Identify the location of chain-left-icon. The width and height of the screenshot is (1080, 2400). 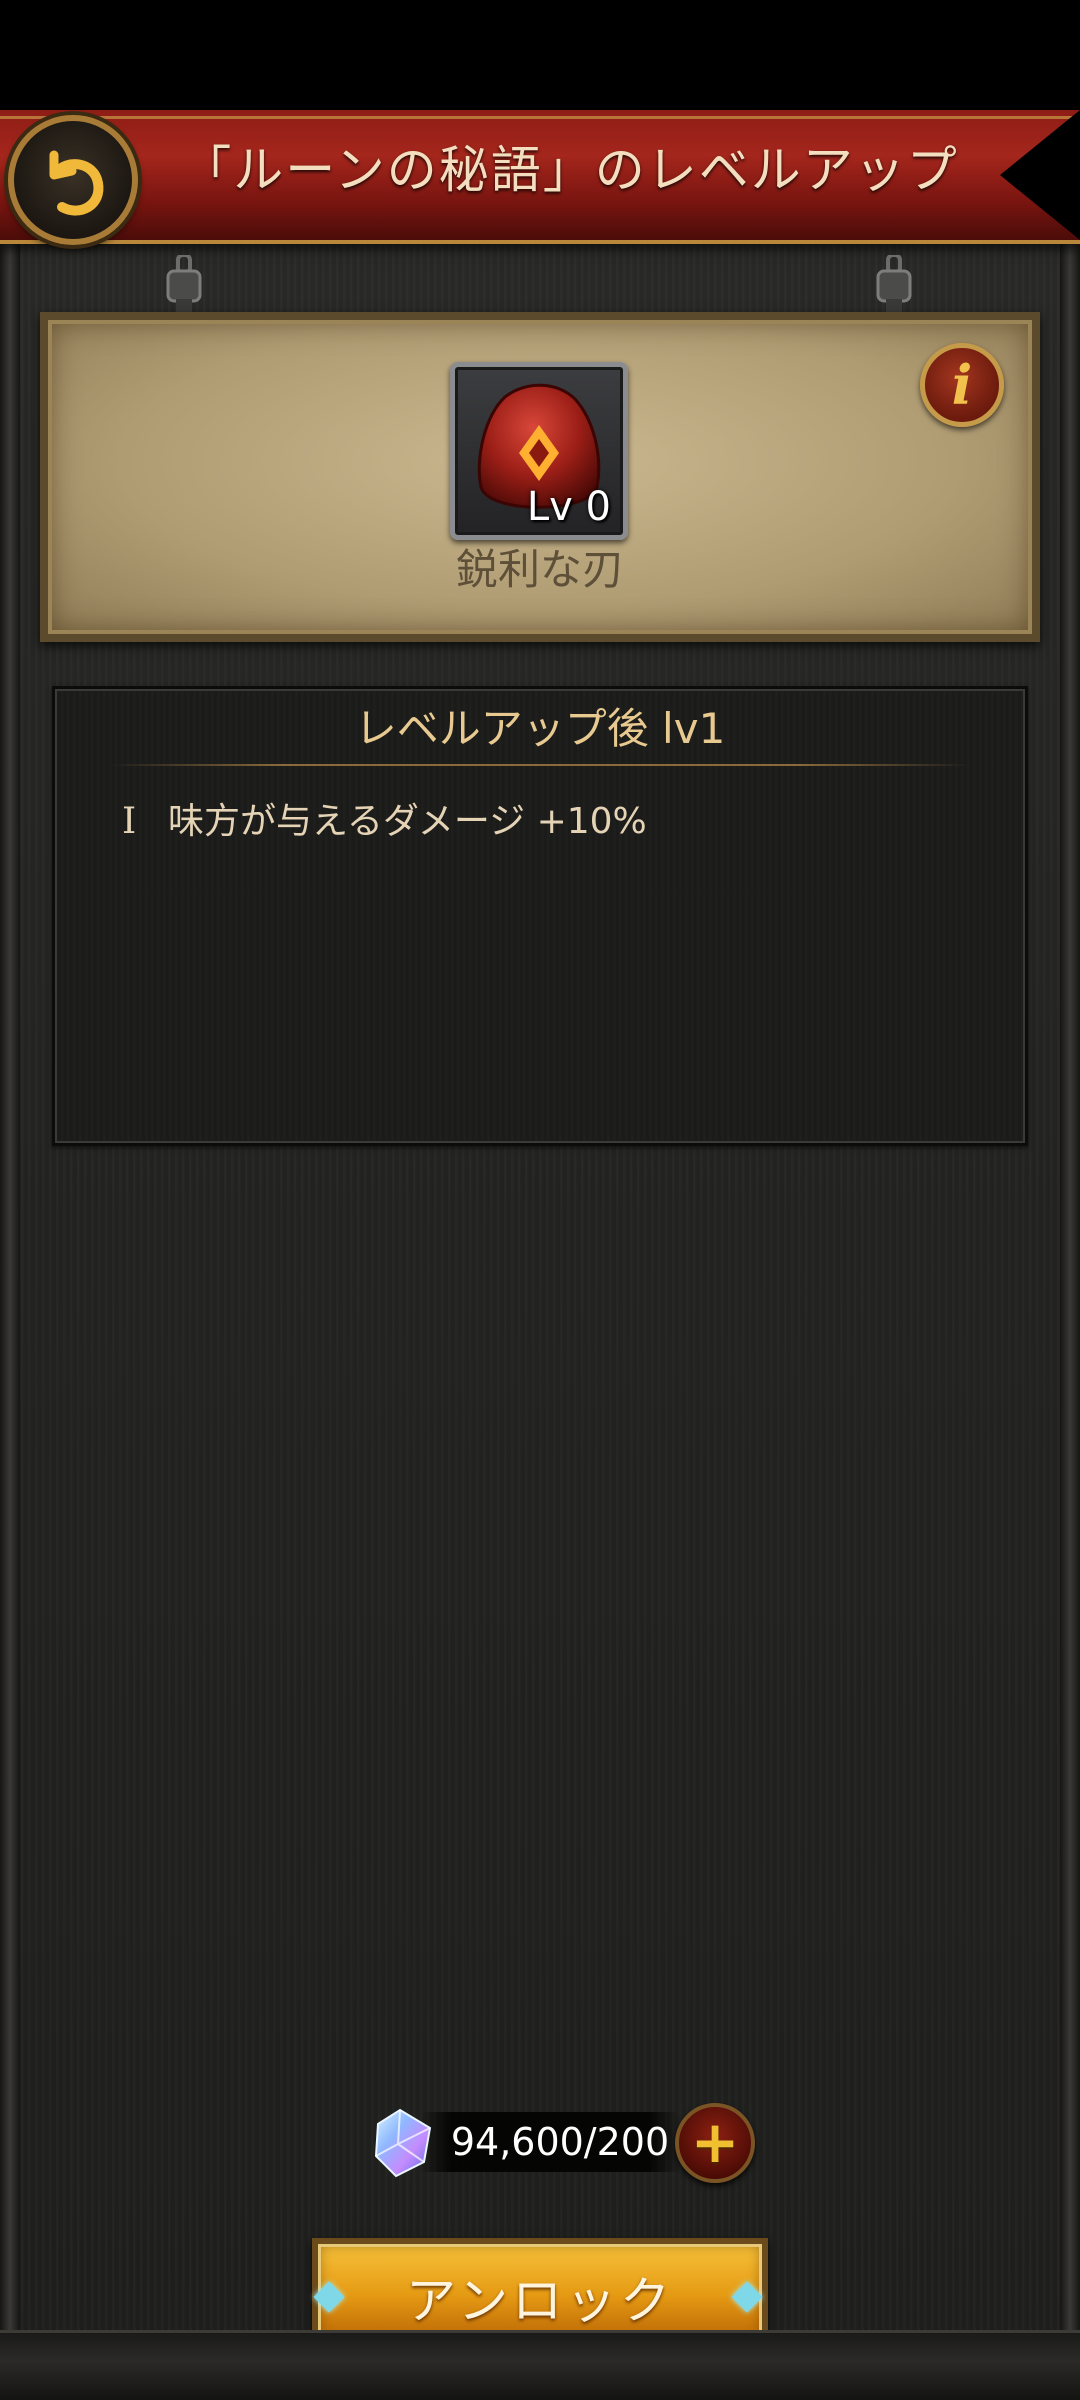
(184, 287).